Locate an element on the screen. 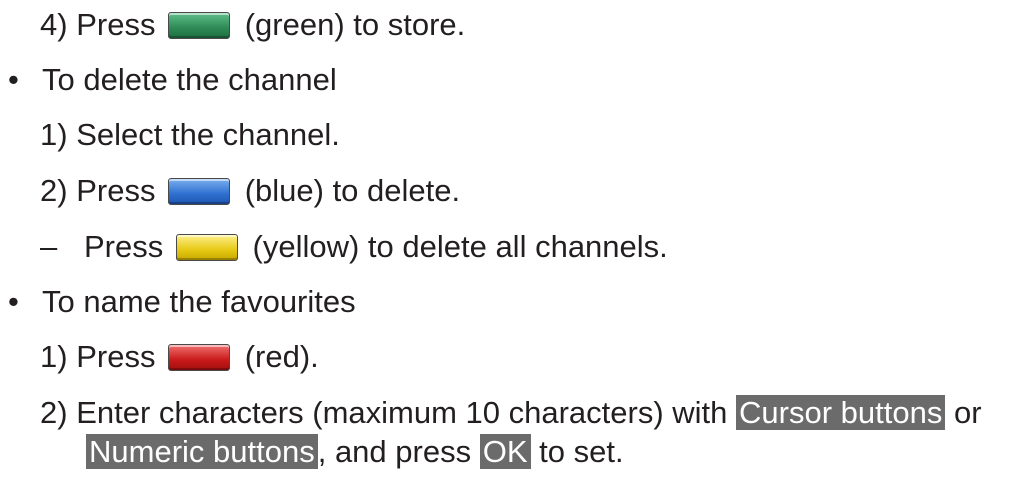 This screenshot has height=483, width=1018. delete-step-1-line: 1) Select the channel. is located at coordinates (190, 135).